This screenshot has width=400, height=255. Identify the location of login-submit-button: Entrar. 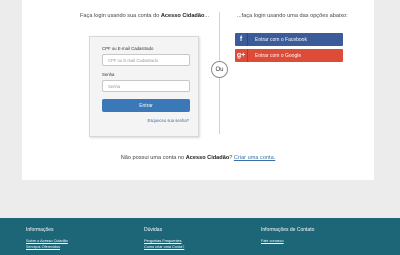
(146, 105).